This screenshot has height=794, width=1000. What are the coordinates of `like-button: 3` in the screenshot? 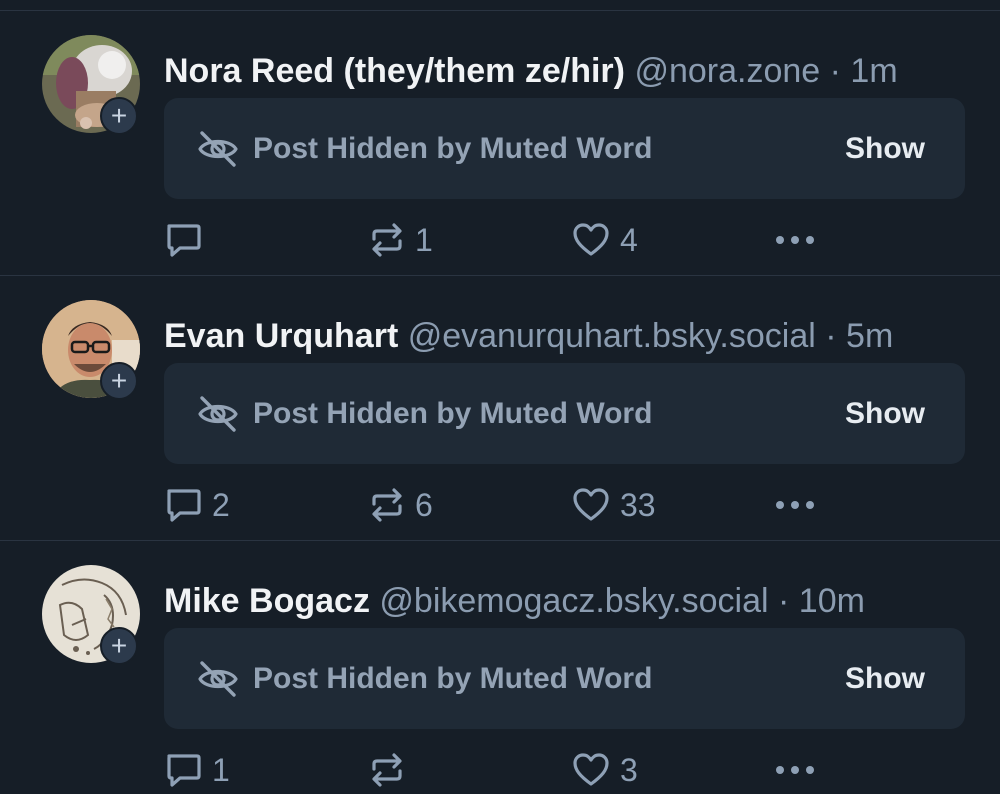 It's located at (605, 770).